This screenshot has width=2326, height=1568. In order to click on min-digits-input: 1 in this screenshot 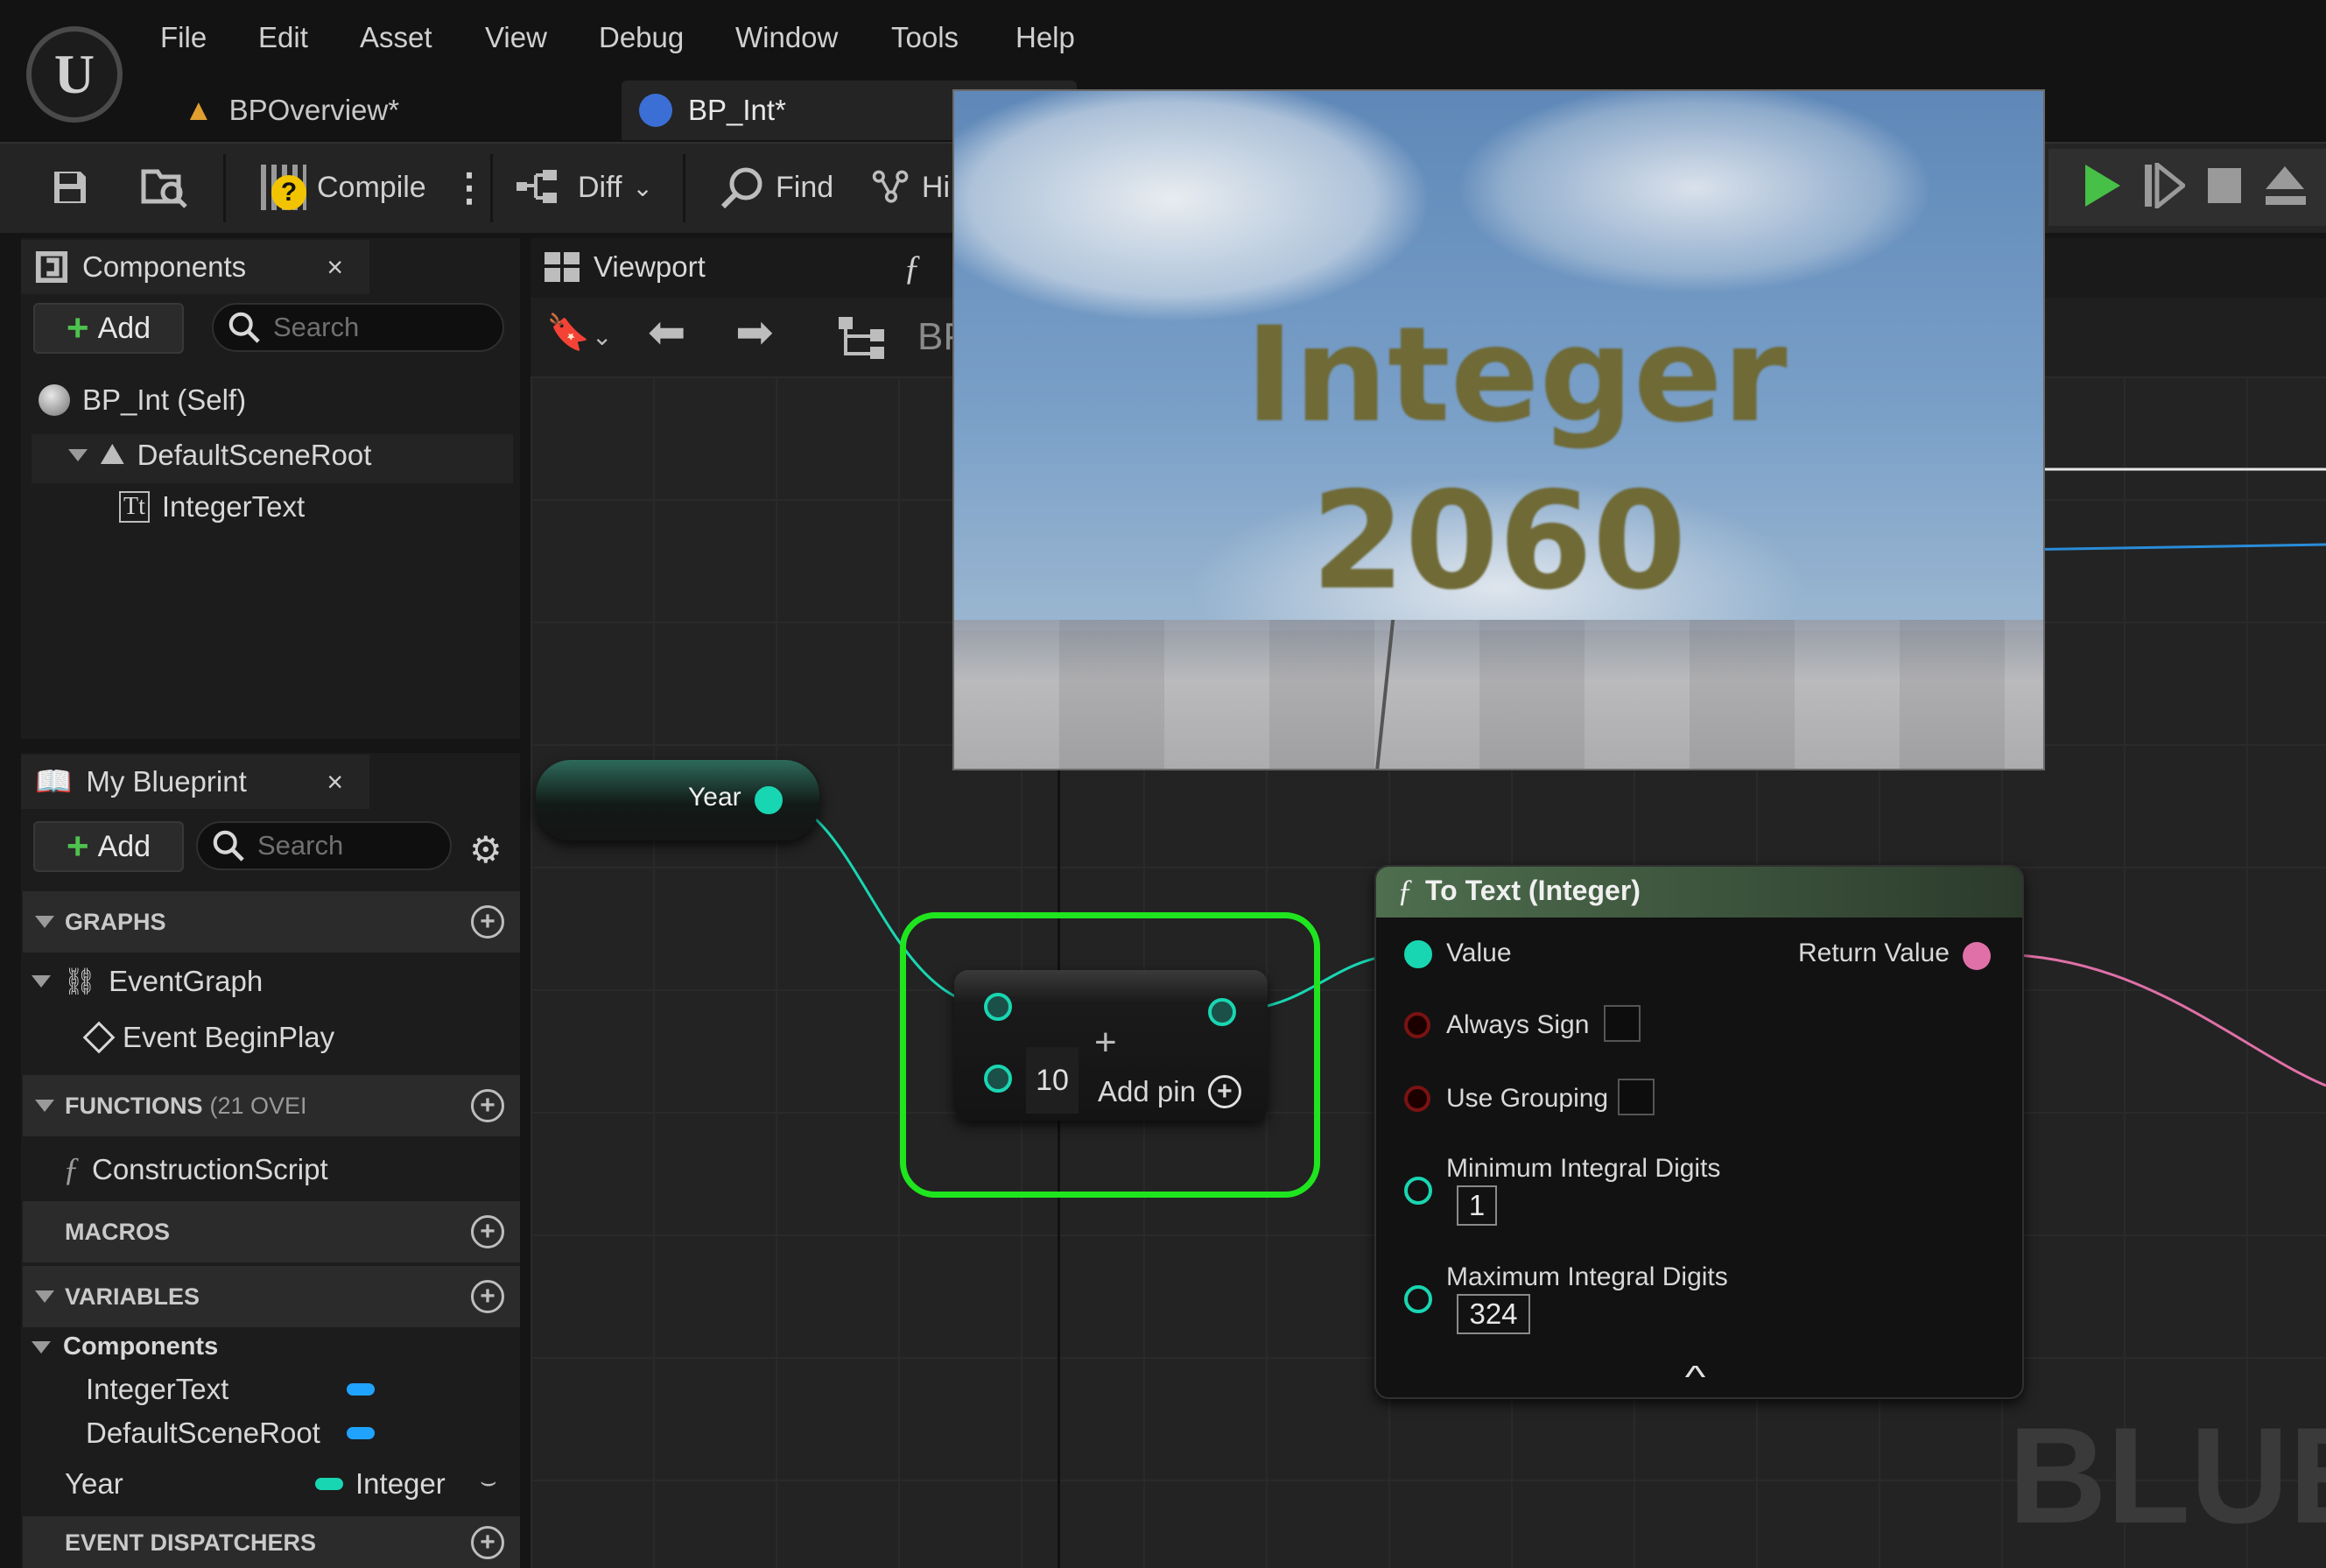, I will do `click(1477, 1206)`.